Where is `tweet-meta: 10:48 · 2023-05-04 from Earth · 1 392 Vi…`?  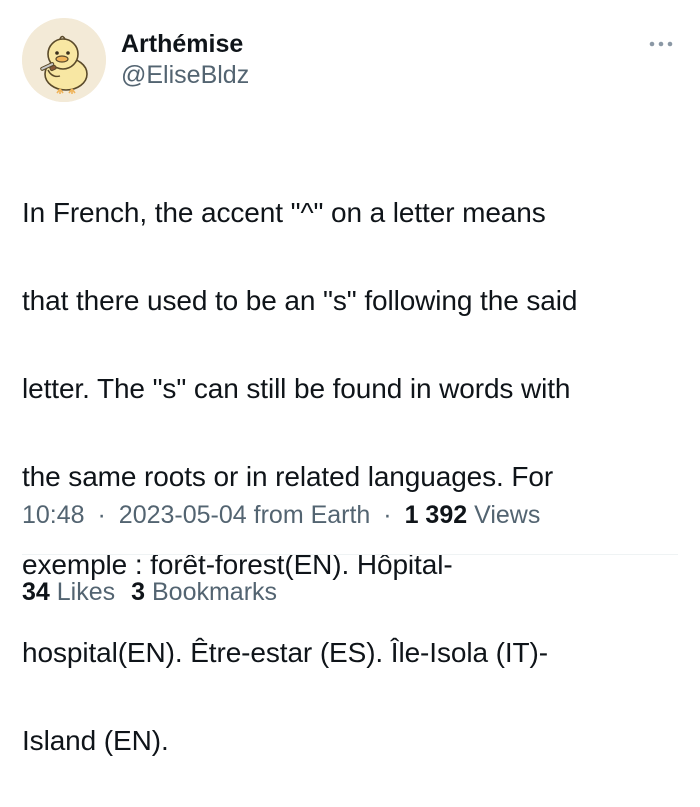
tweet-meta: 10:48 · 2023-05-04 from Earth · 1 392 Vi… is located at coordinates (281, 515).